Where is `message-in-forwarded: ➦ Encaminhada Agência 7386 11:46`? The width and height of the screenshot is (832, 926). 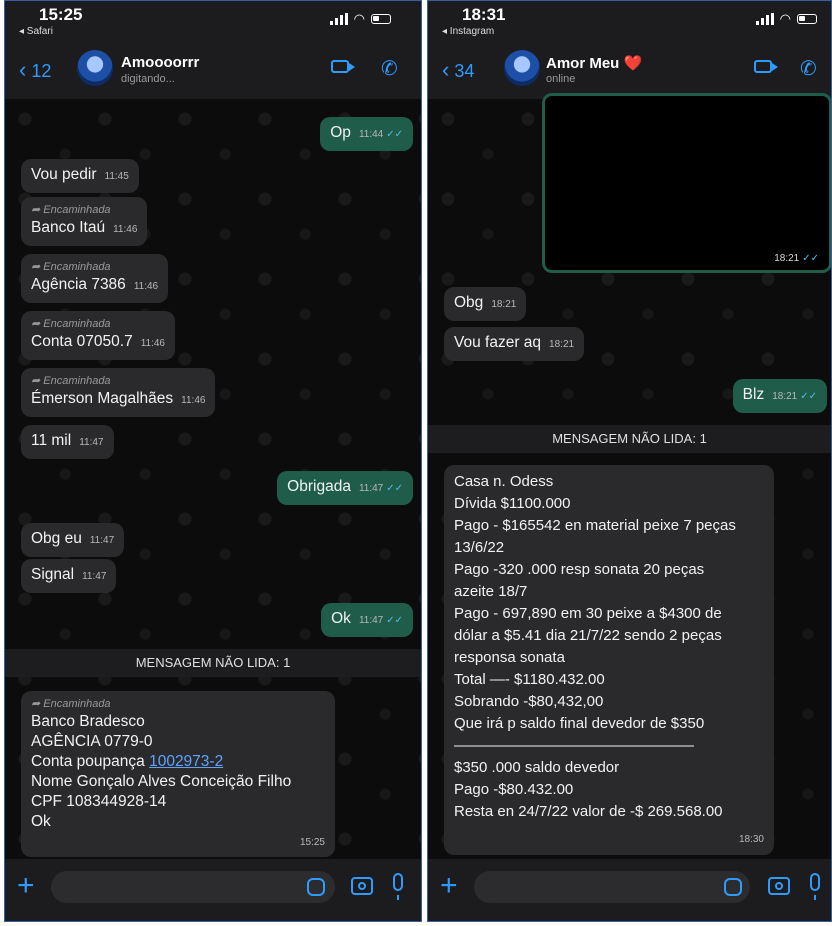
message-in-forwarded: ➦ Encaminhada Agência 7386 11:46 is located at coordinates (95, 278).